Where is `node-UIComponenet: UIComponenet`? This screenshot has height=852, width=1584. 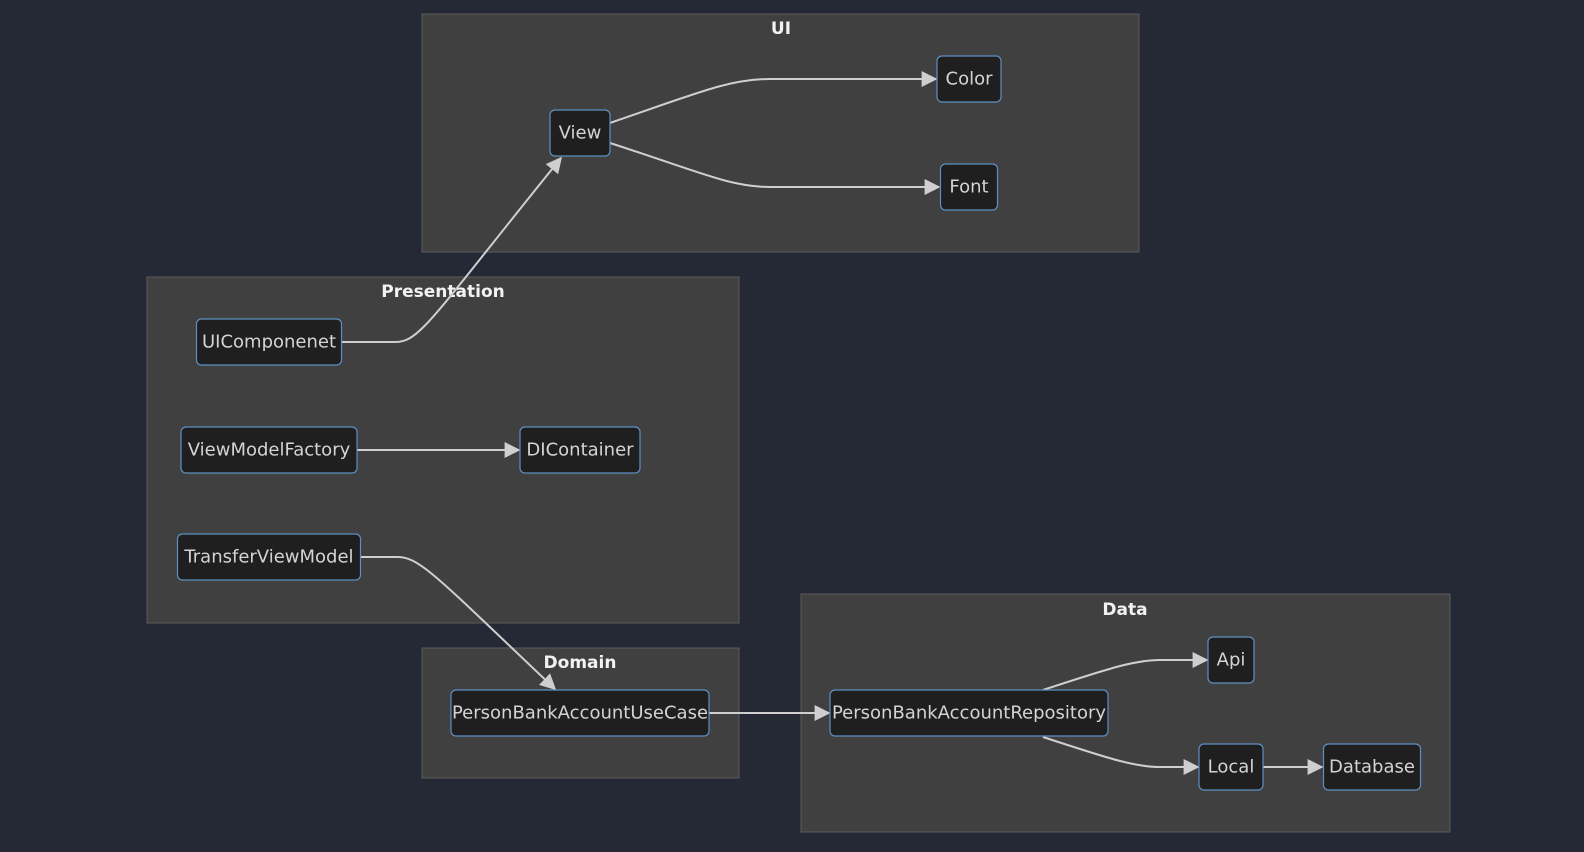
node-UIComponenet: UIComponenet is located at coordinates (269, 342).